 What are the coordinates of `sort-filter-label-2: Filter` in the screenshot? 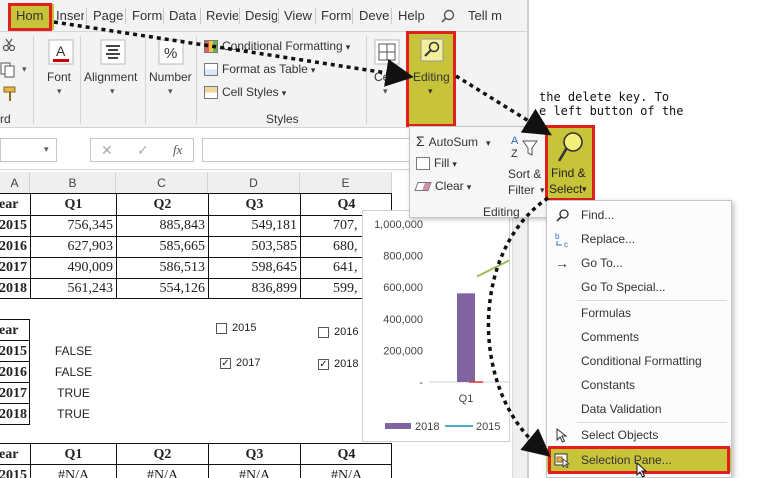 It's located at (521, 190).